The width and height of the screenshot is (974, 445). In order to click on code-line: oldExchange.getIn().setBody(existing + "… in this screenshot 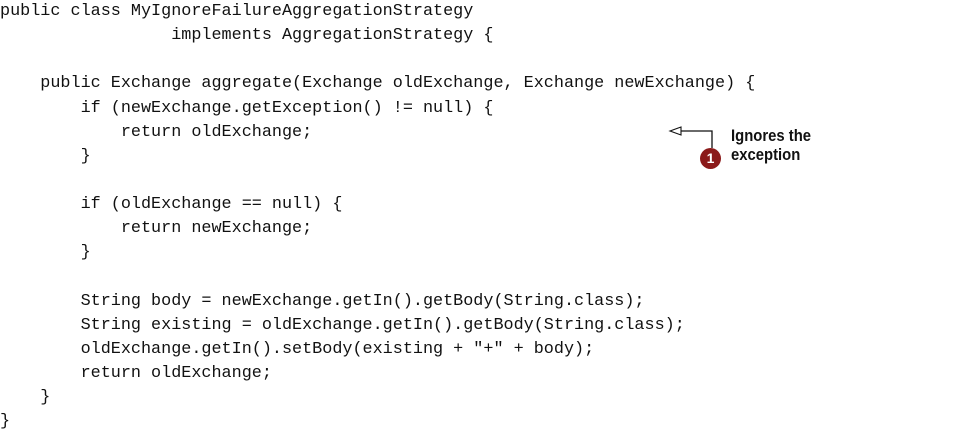, I will do `click(297, 349)`.